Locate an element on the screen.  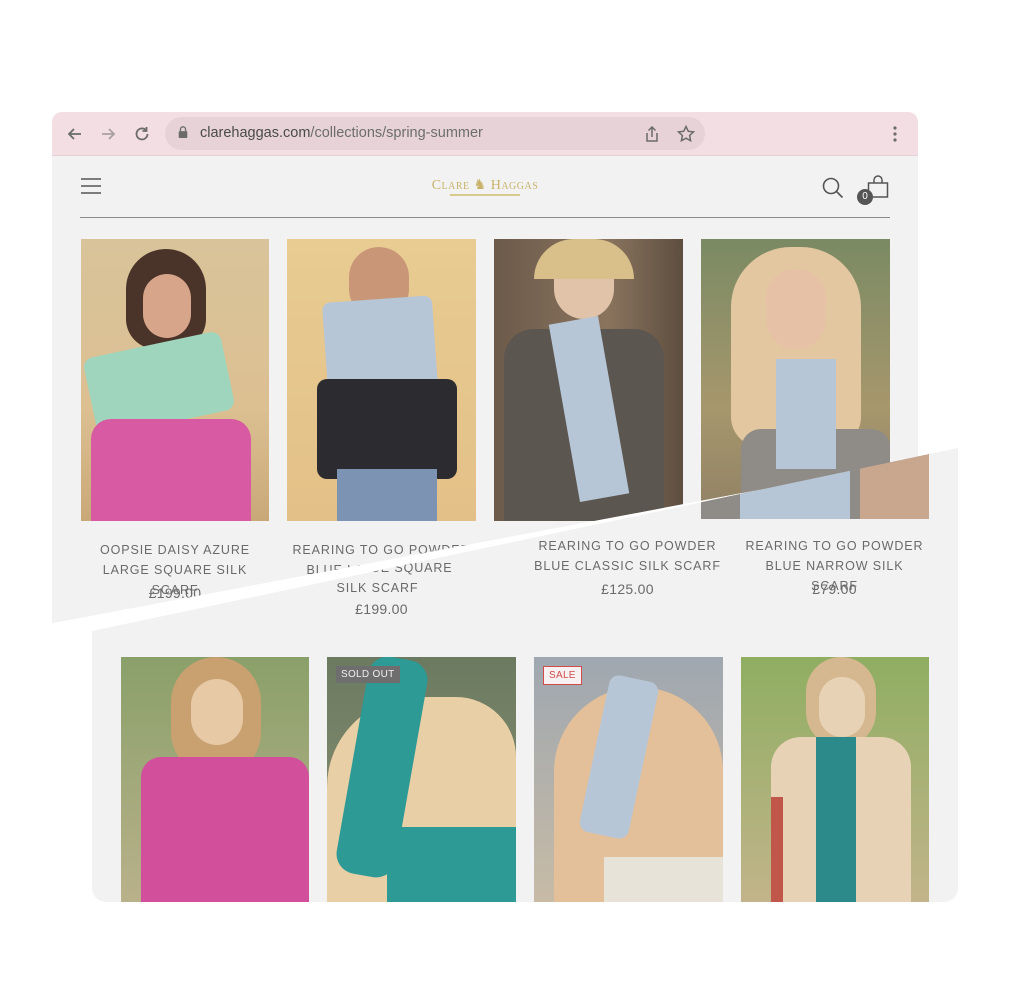
product-image: SALE is located at coordinates (628, 779).